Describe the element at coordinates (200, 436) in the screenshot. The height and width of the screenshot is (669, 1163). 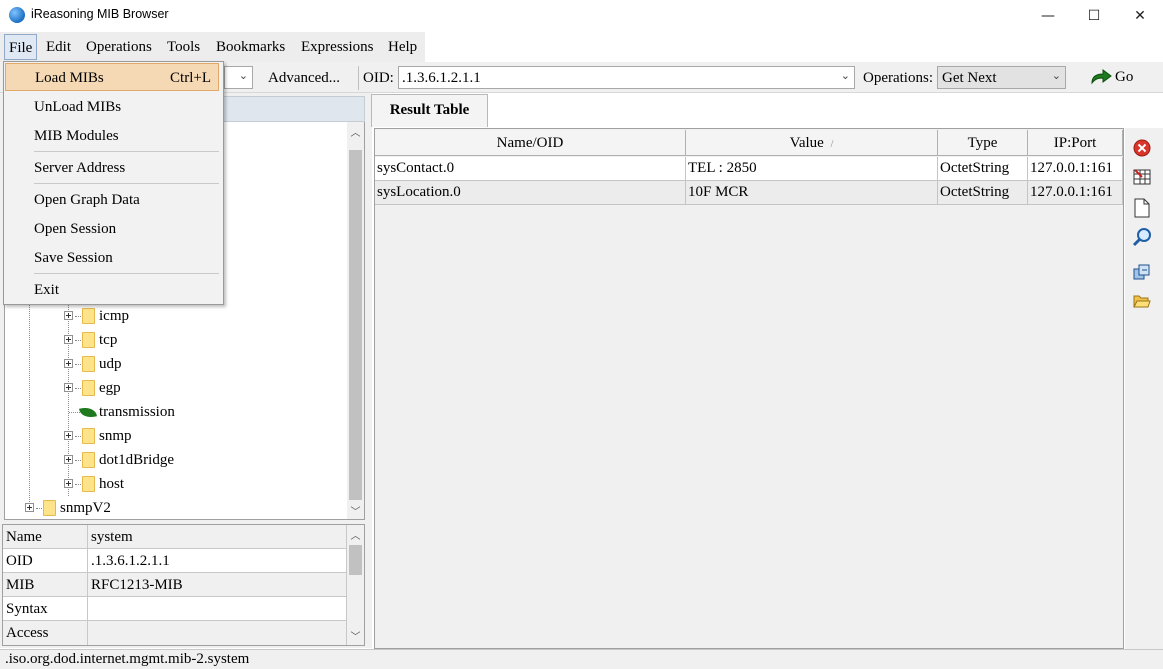
I see `tree-node-snmp: snmp` at that location.